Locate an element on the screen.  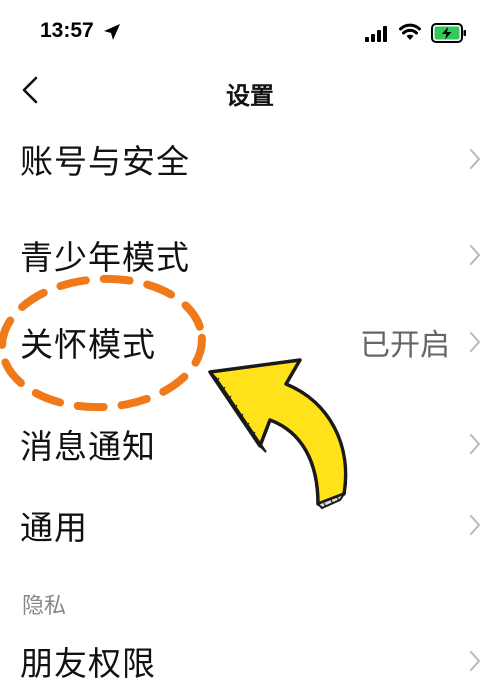
location-arrow-icon is located at coordinates (112, 32).